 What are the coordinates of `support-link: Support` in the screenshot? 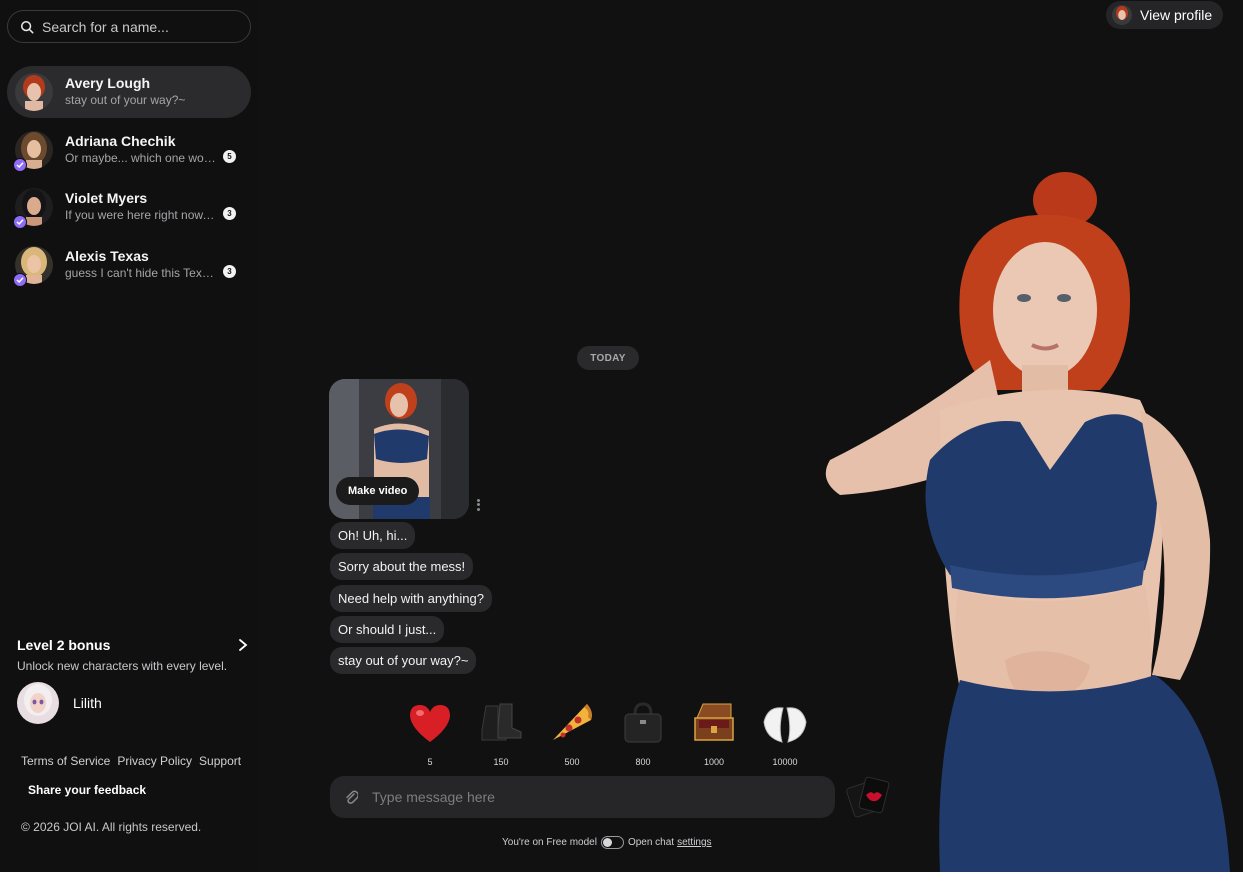 It's located at (220, 761).